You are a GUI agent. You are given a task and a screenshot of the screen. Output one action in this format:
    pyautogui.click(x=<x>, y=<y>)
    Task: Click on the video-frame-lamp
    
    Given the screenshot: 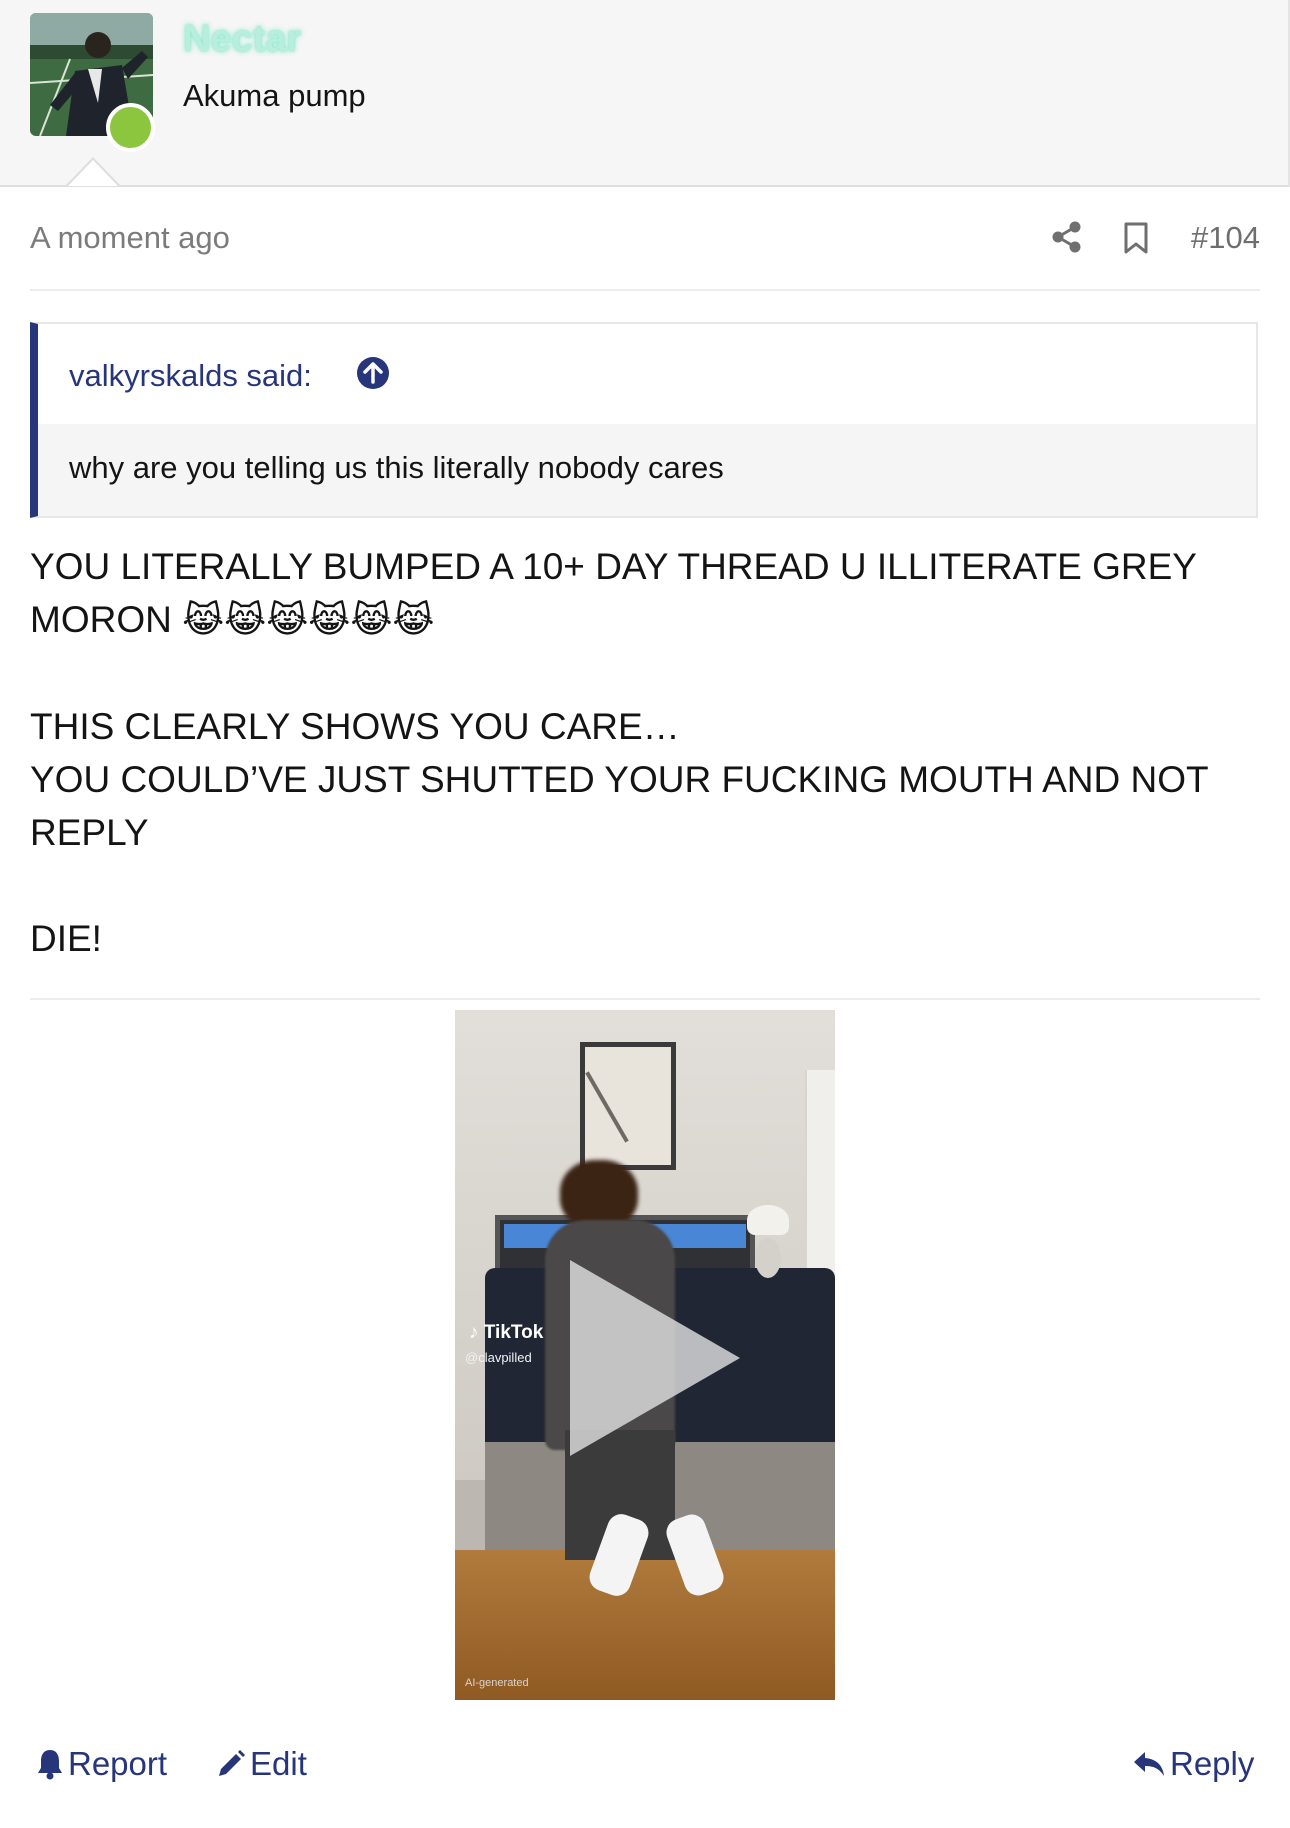 What is the action you would take?
    pyautogui.click(x=768, y=1220)
    